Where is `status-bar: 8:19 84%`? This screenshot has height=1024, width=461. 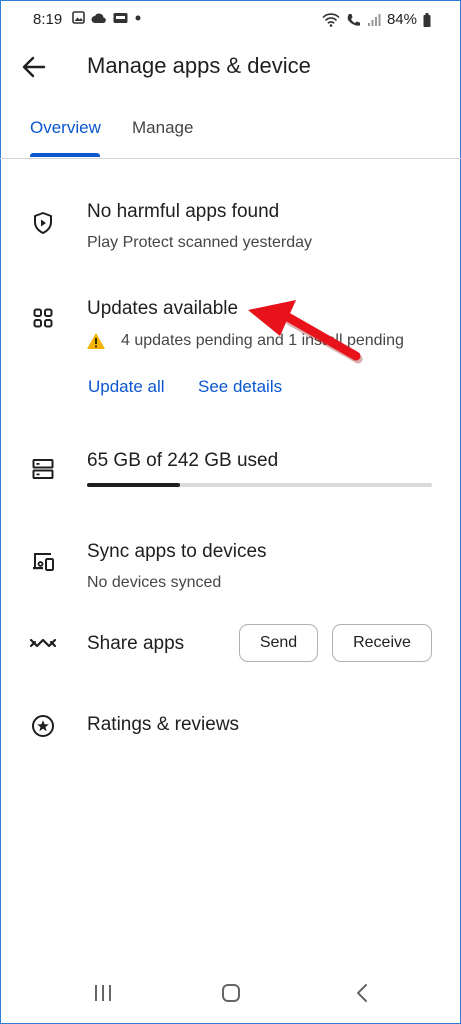
status-bar: 8:19 84% is located at coordinates (230, 20).